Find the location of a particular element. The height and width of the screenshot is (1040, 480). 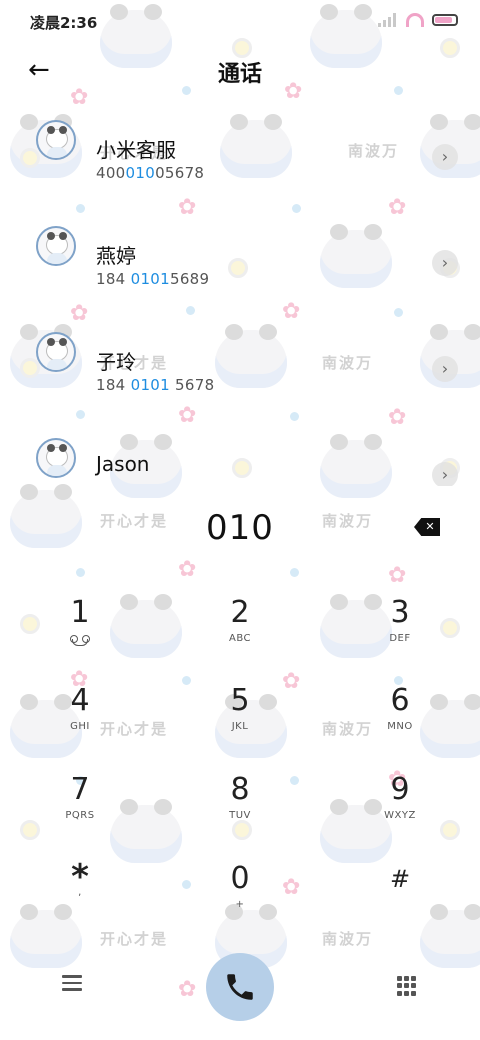

key-digit: 7 is located at coordinates (80, 789).